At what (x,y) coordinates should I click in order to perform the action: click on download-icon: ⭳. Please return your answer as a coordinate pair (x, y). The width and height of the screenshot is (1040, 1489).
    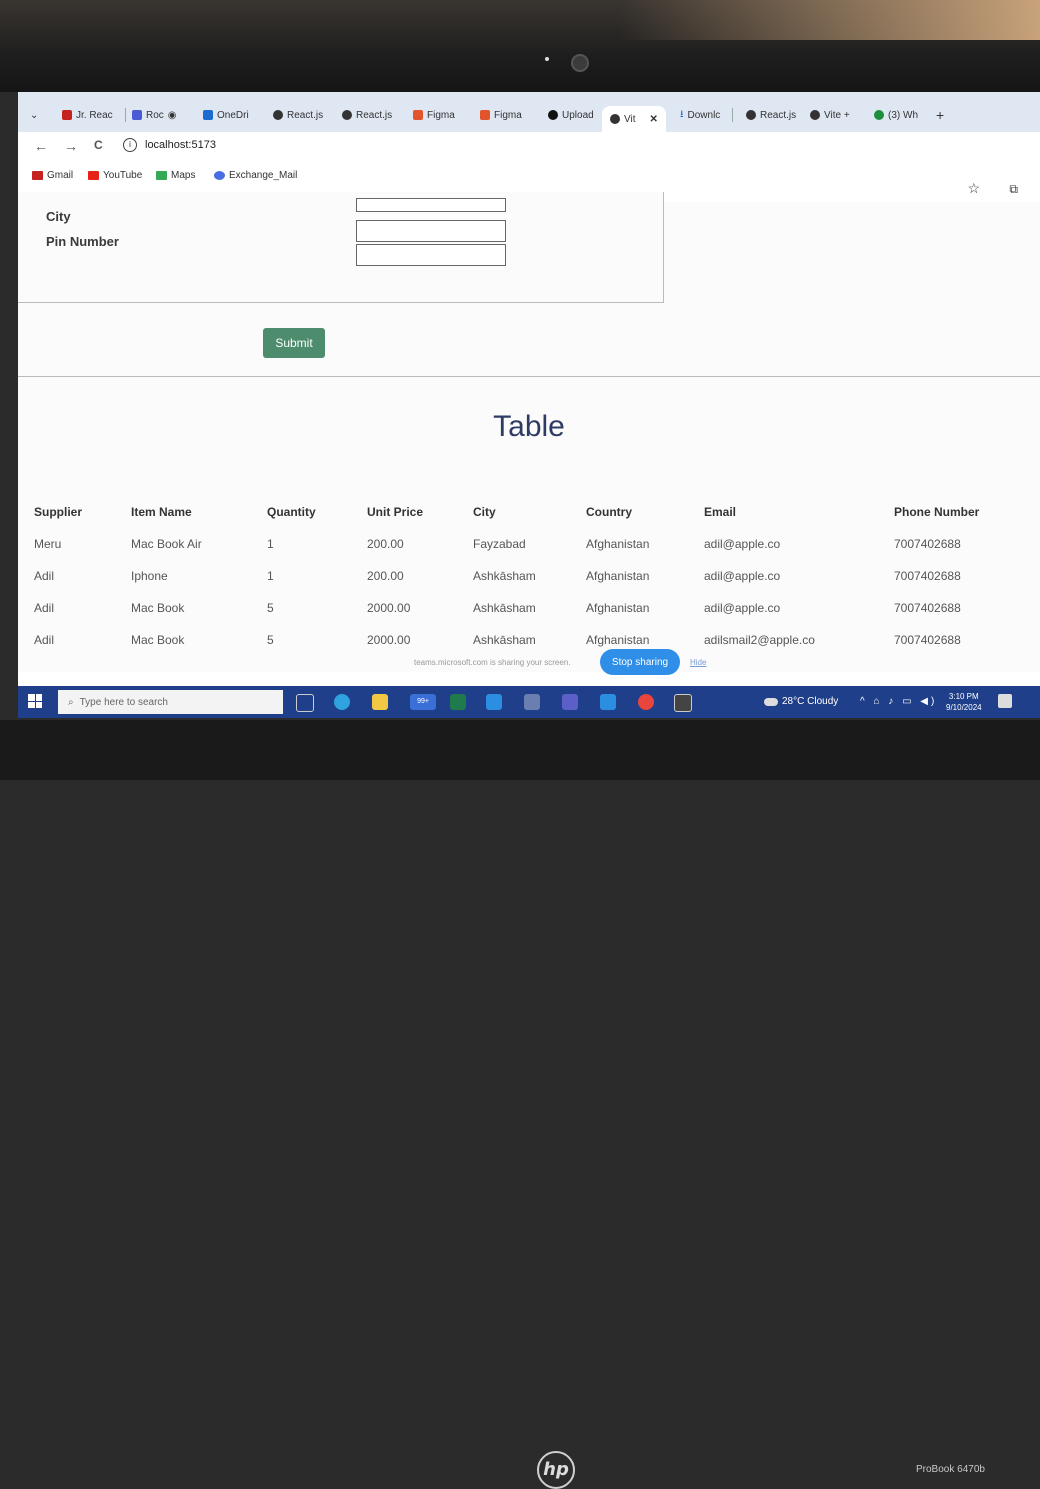
    Looking at the image, I should click on (682, 114).